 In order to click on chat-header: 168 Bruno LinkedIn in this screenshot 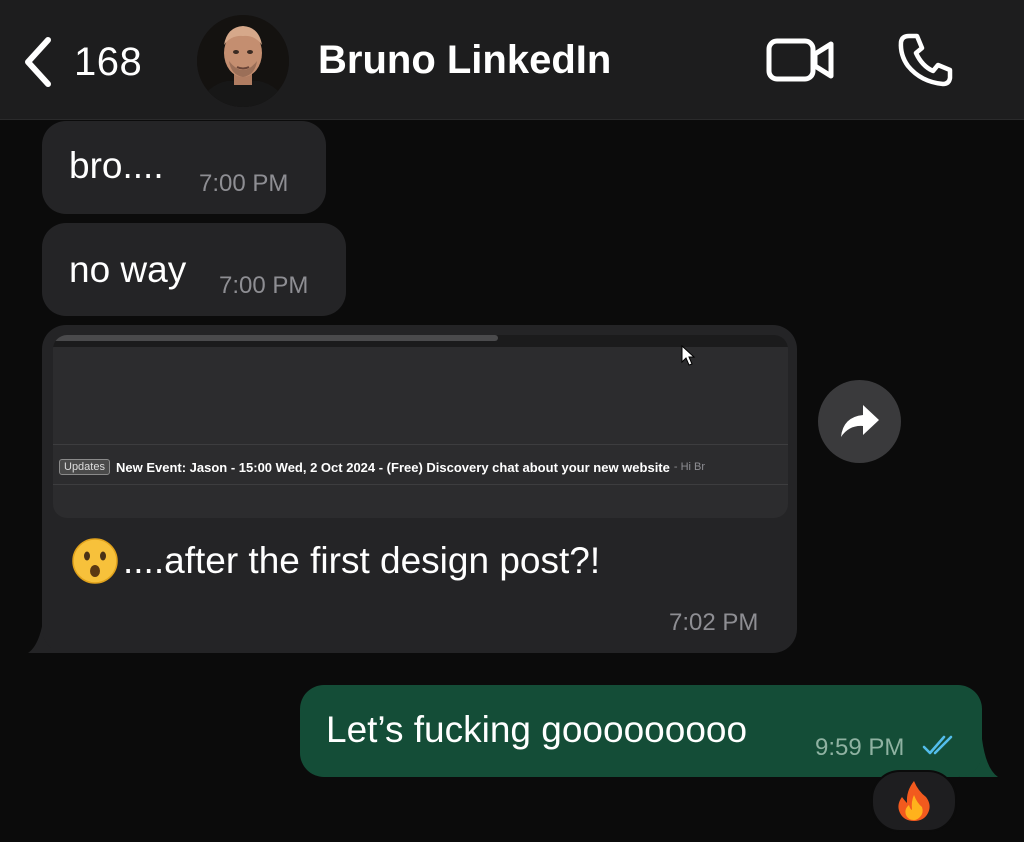, I will do `click(512, 60)`.